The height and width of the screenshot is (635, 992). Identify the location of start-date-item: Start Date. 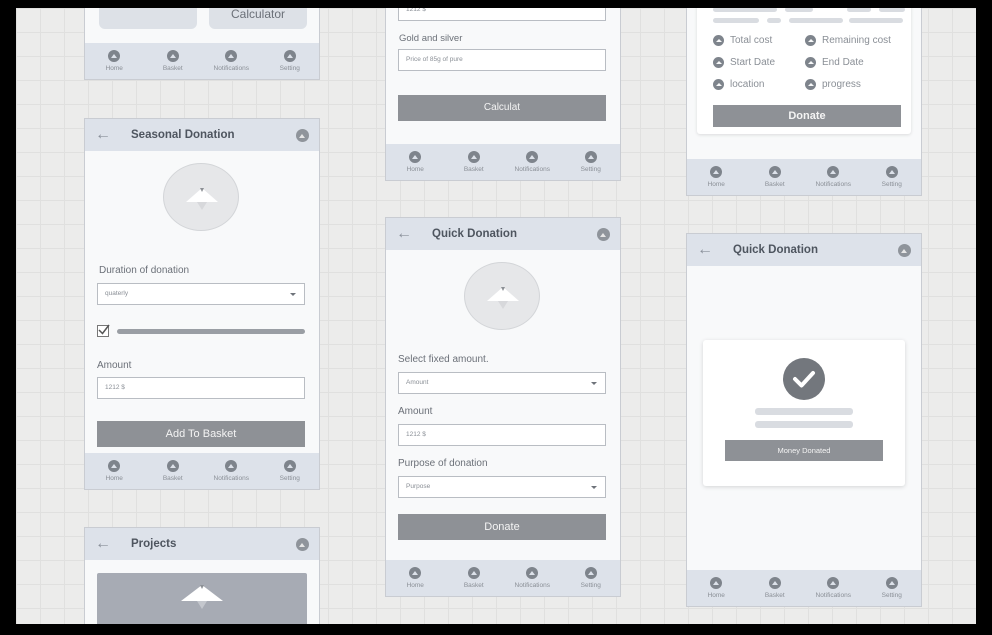
(744, 62).